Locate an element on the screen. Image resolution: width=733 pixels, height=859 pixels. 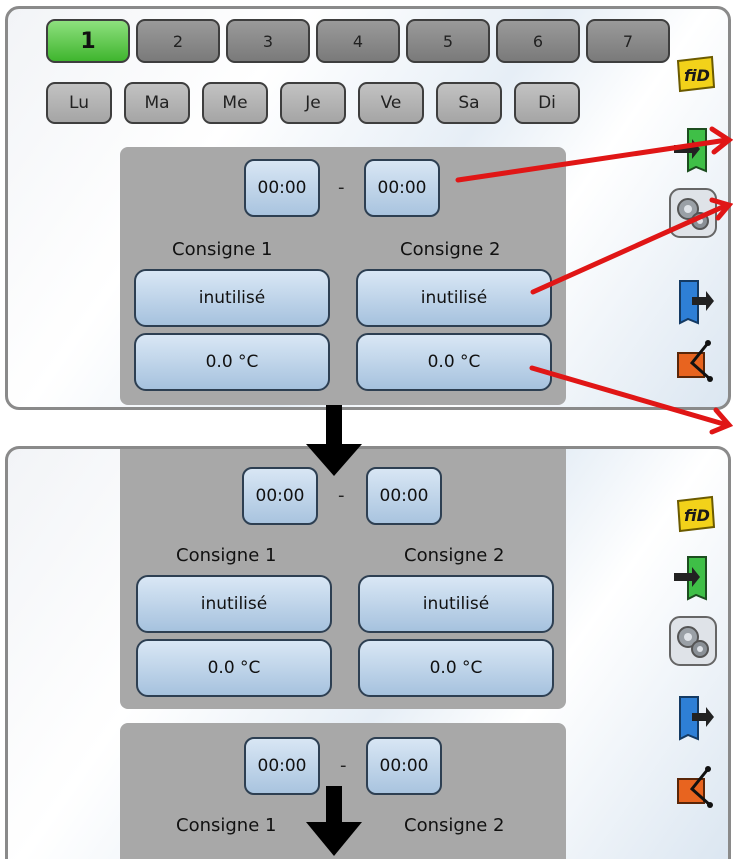
tab-1: 1 is located at coordinates (88, 41).